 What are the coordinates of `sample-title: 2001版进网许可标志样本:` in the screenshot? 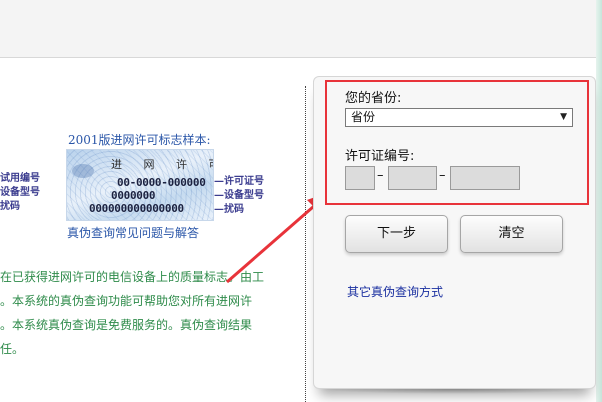 It's located at (139, 140).